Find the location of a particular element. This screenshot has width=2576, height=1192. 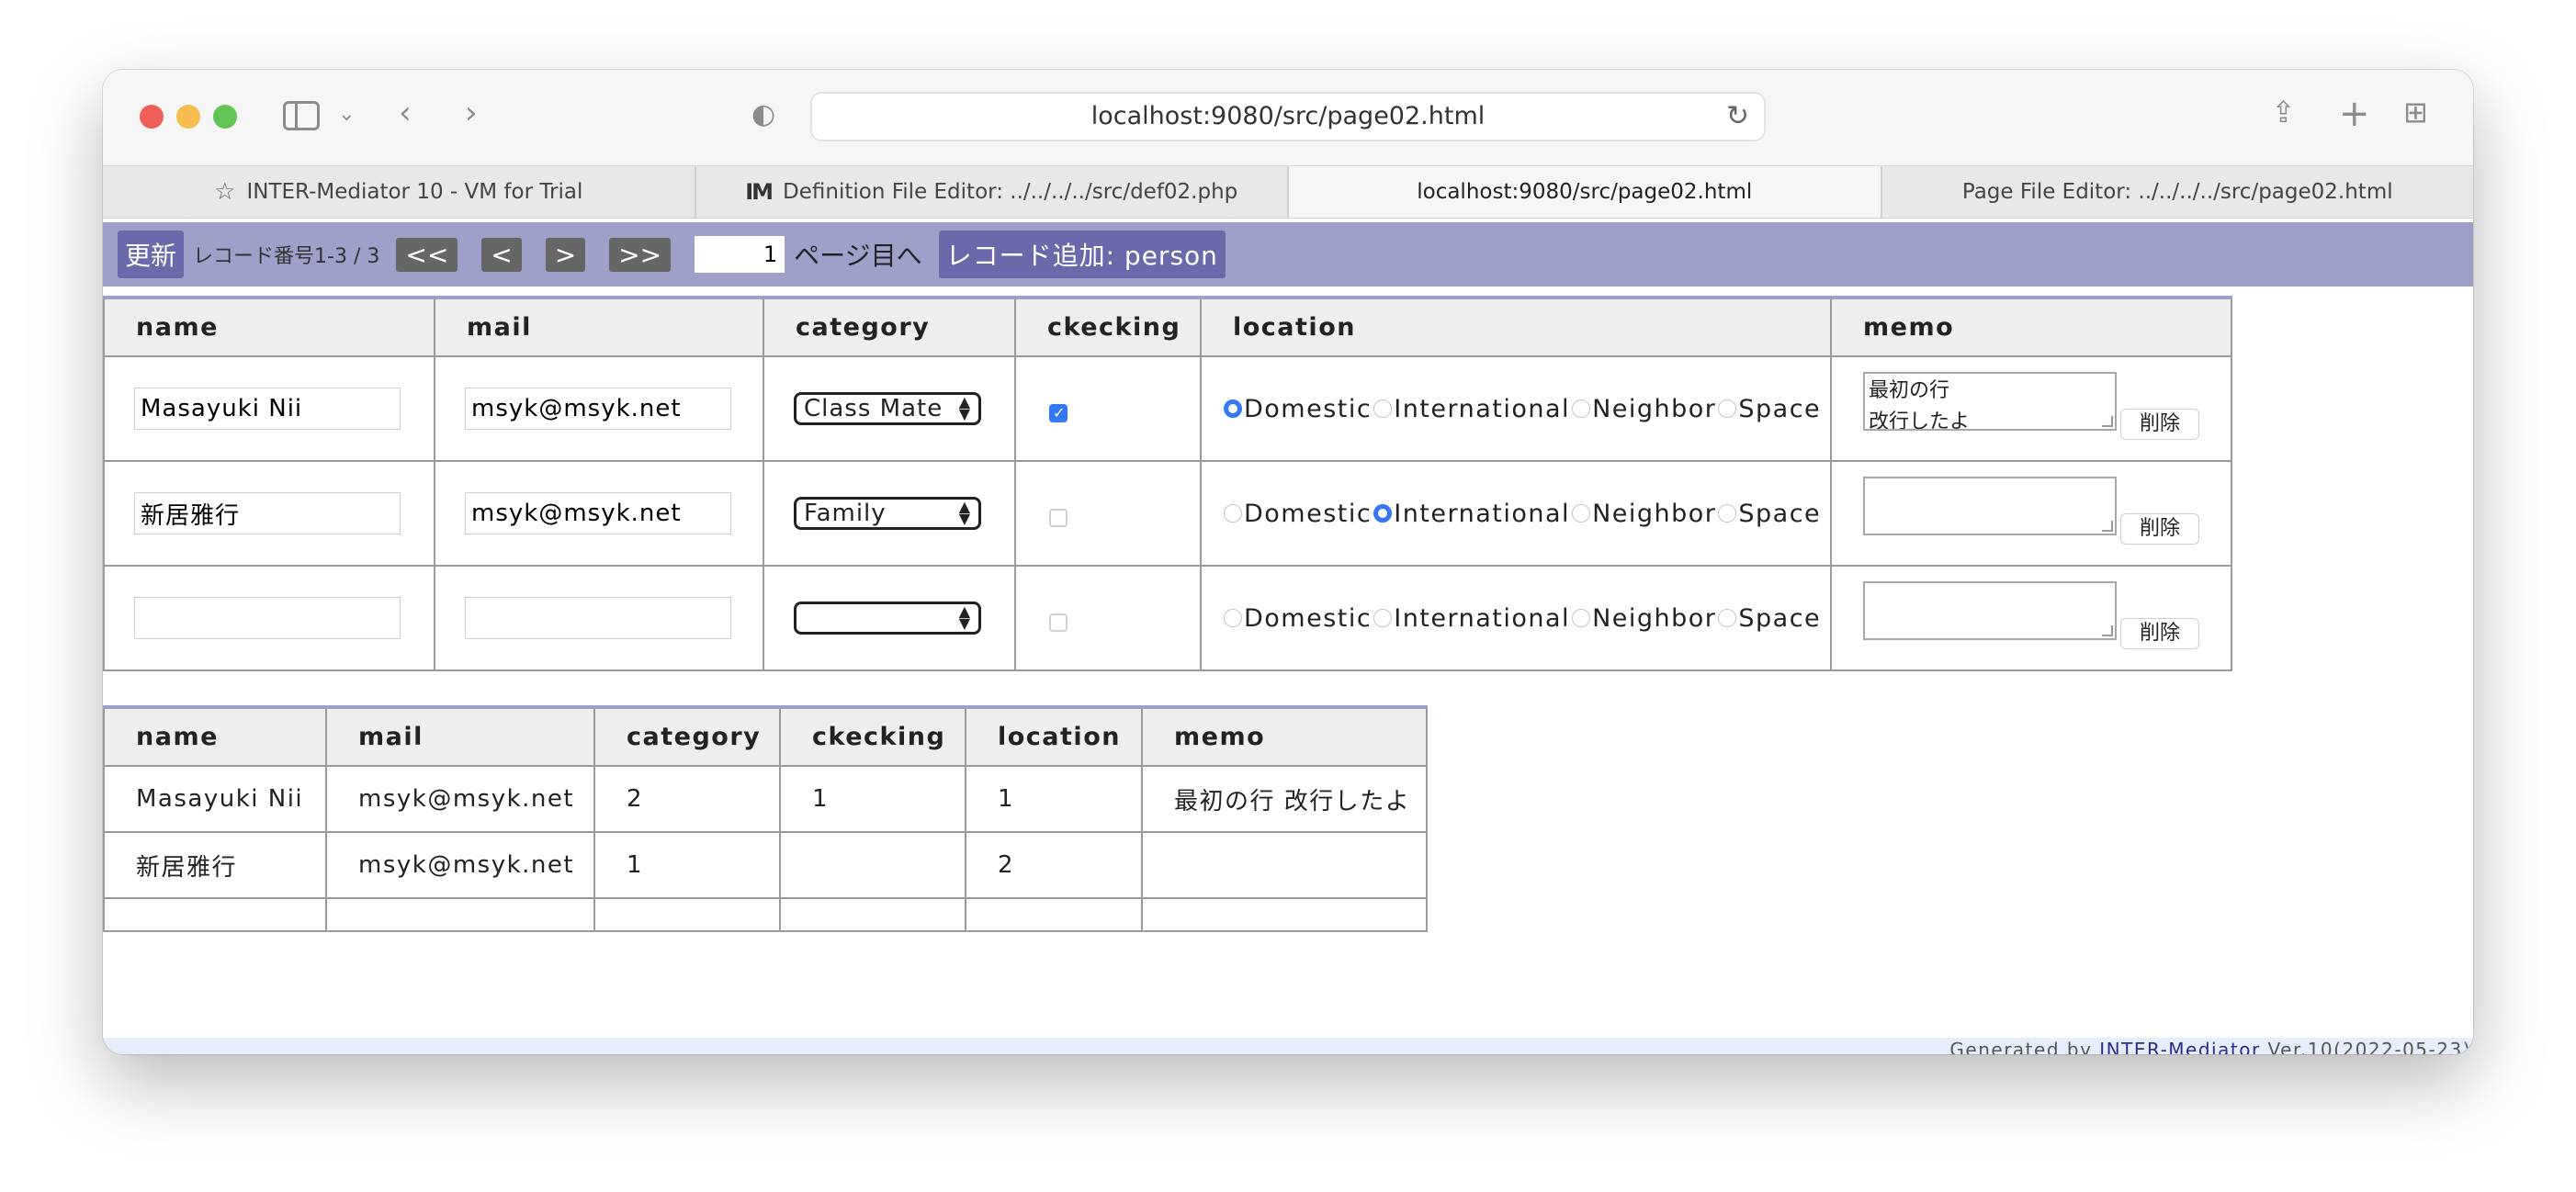

category-cell: Class Mate ▲ ▼ is located at coordinates (889, 408).